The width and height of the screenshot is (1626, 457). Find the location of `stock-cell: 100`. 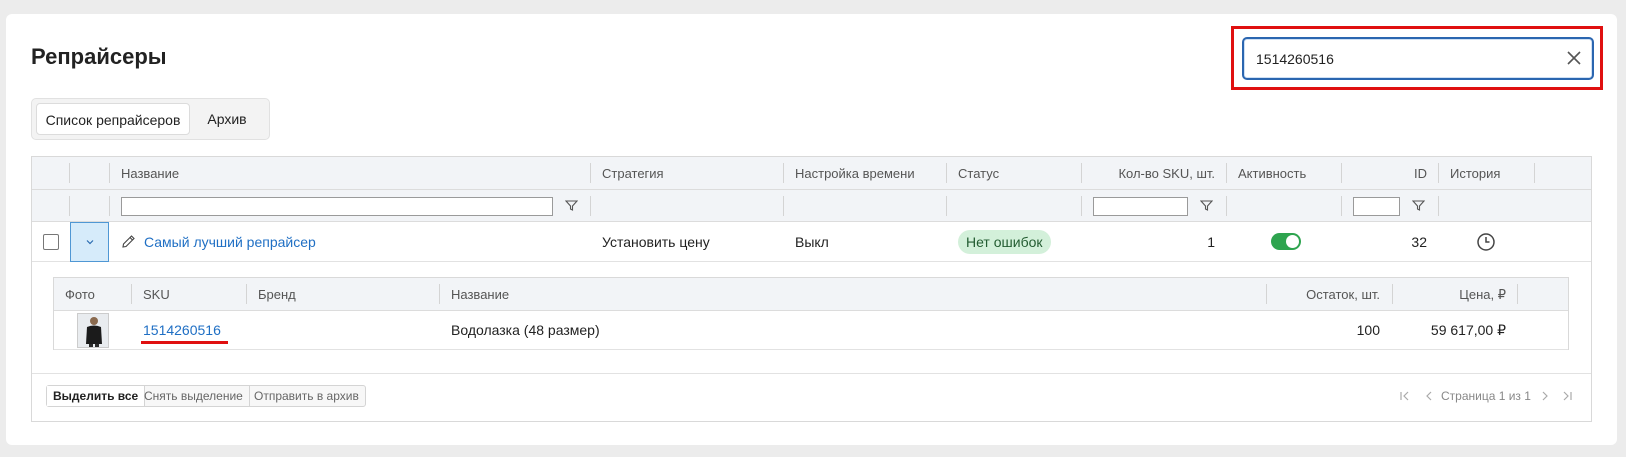

stock-cell: 100 is located at coordinates (1368, 330).